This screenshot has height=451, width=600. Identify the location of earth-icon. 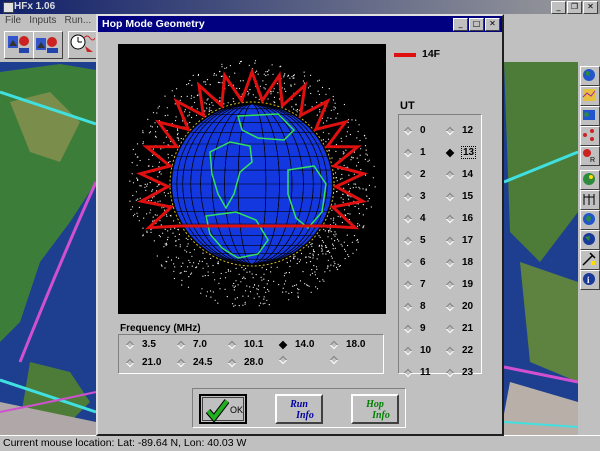
(589, 239).